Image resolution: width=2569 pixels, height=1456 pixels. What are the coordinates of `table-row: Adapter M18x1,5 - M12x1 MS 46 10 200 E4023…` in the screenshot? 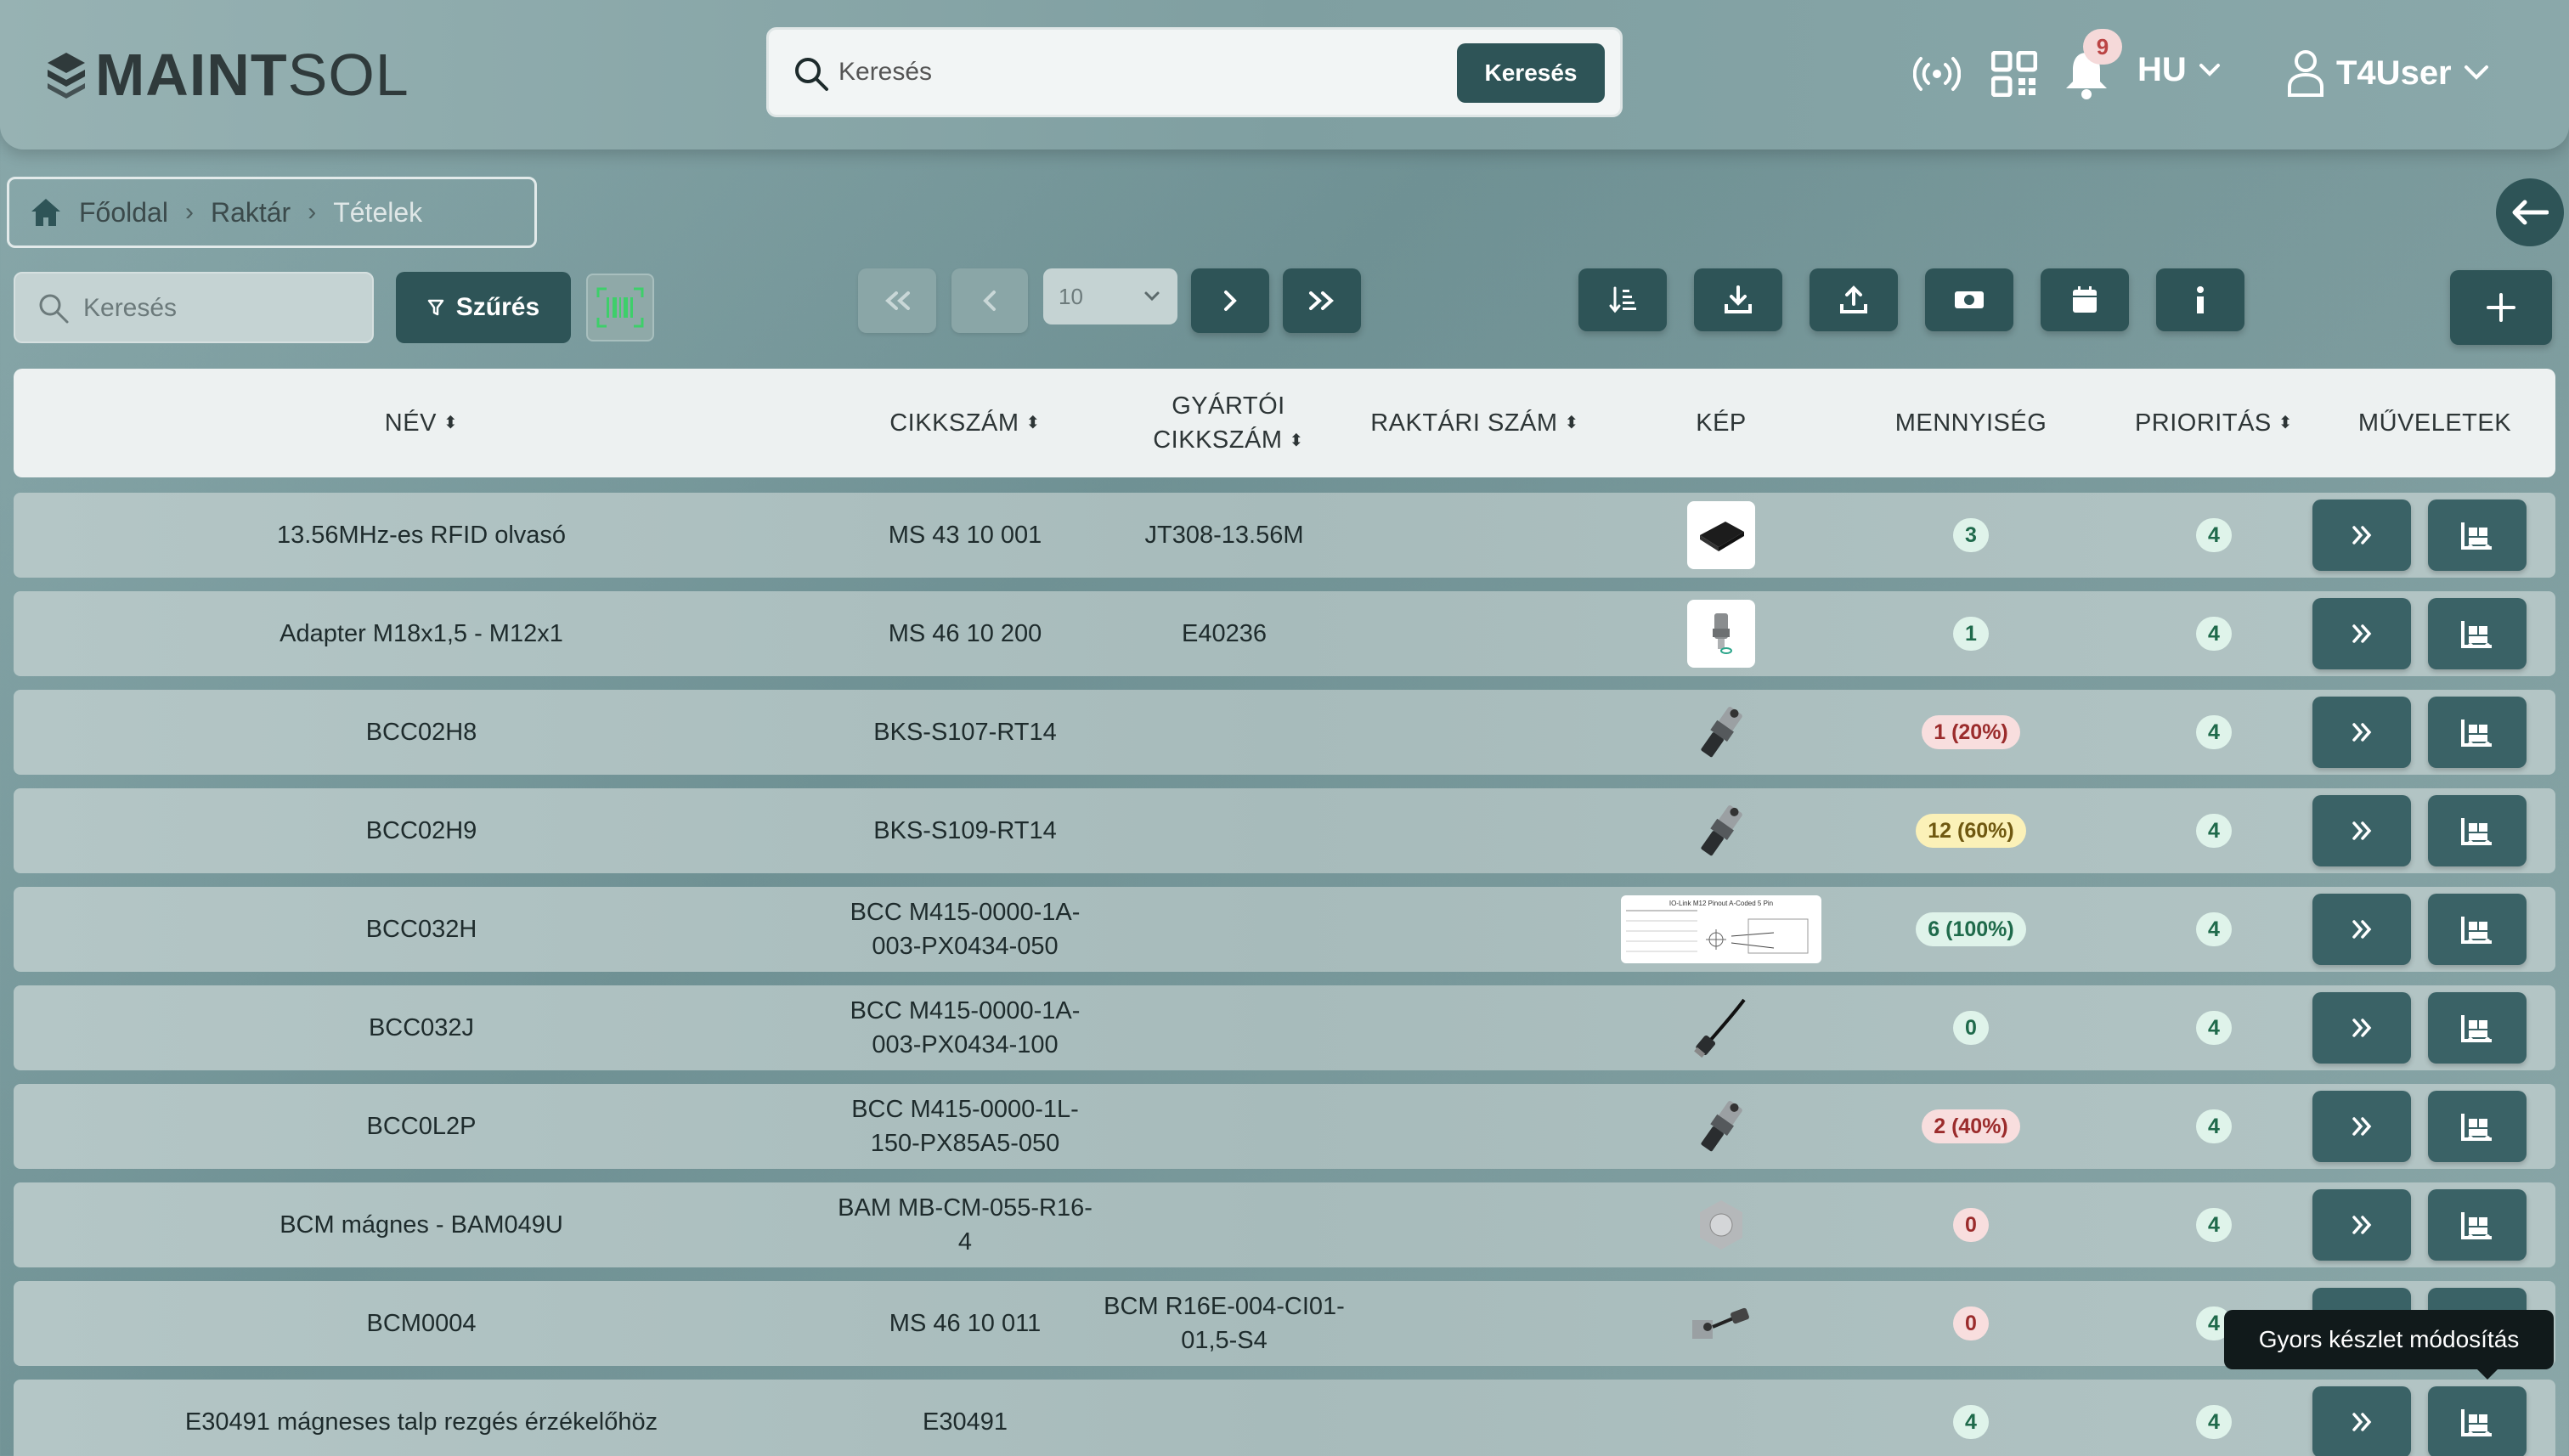 It's located at (1284, 634).